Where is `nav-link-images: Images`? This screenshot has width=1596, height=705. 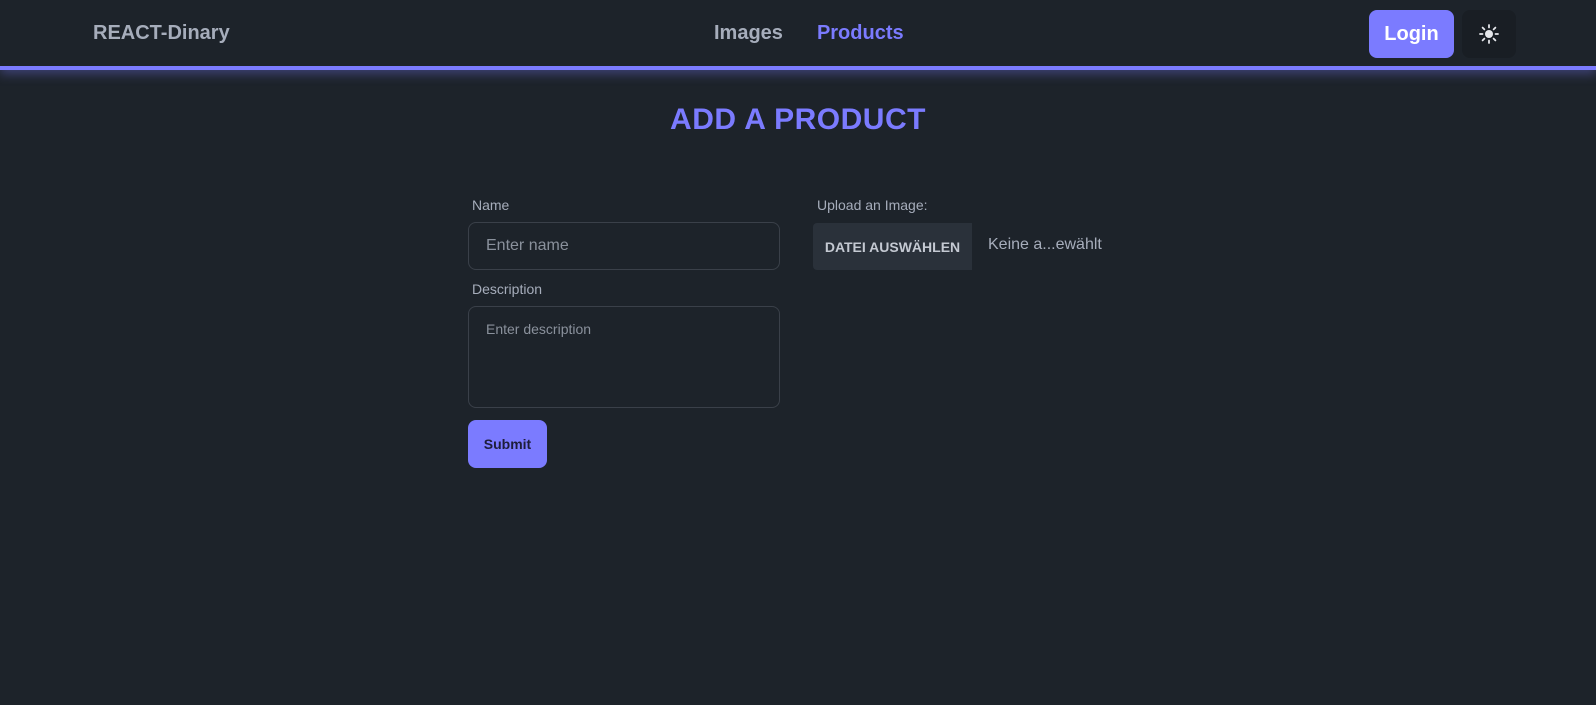
nav-link-images: Images is located at coordinates (748, 33).